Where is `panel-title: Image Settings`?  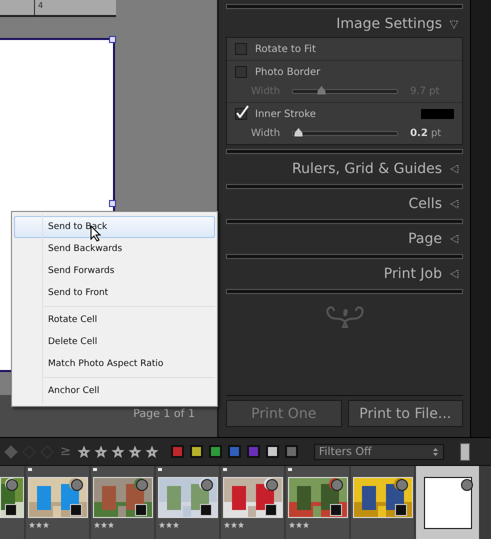 panel-title: Image Settings is located at coordinates (389, 24).